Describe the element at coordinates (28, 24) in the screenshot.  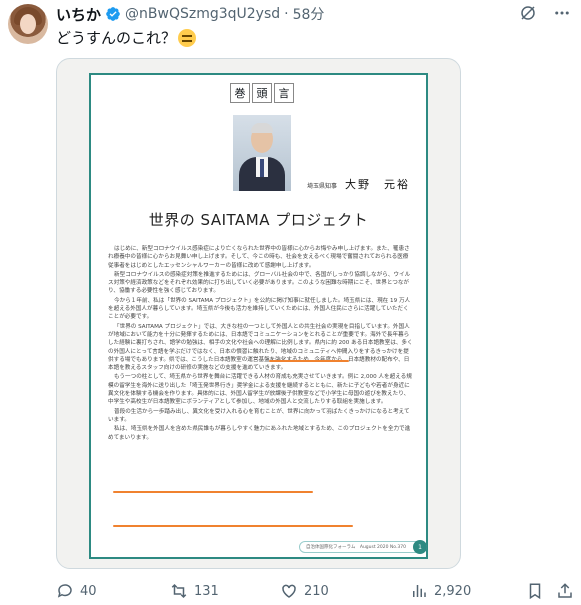
I see `avatar` at that location.